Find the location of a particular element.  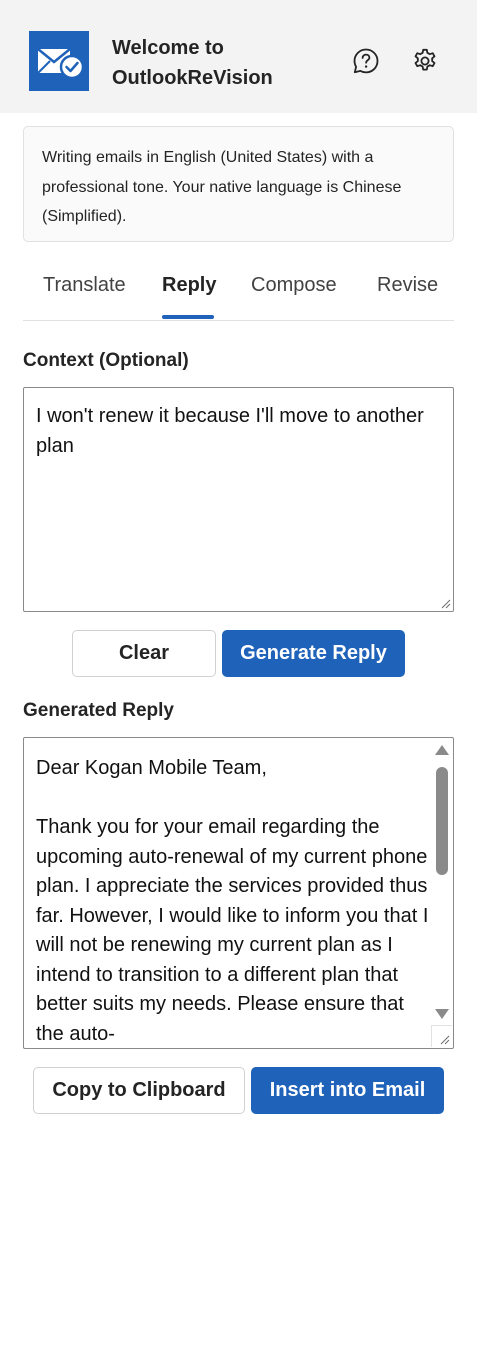

generate-reply-button: Generate Reply is located at coordinates (313, 653).